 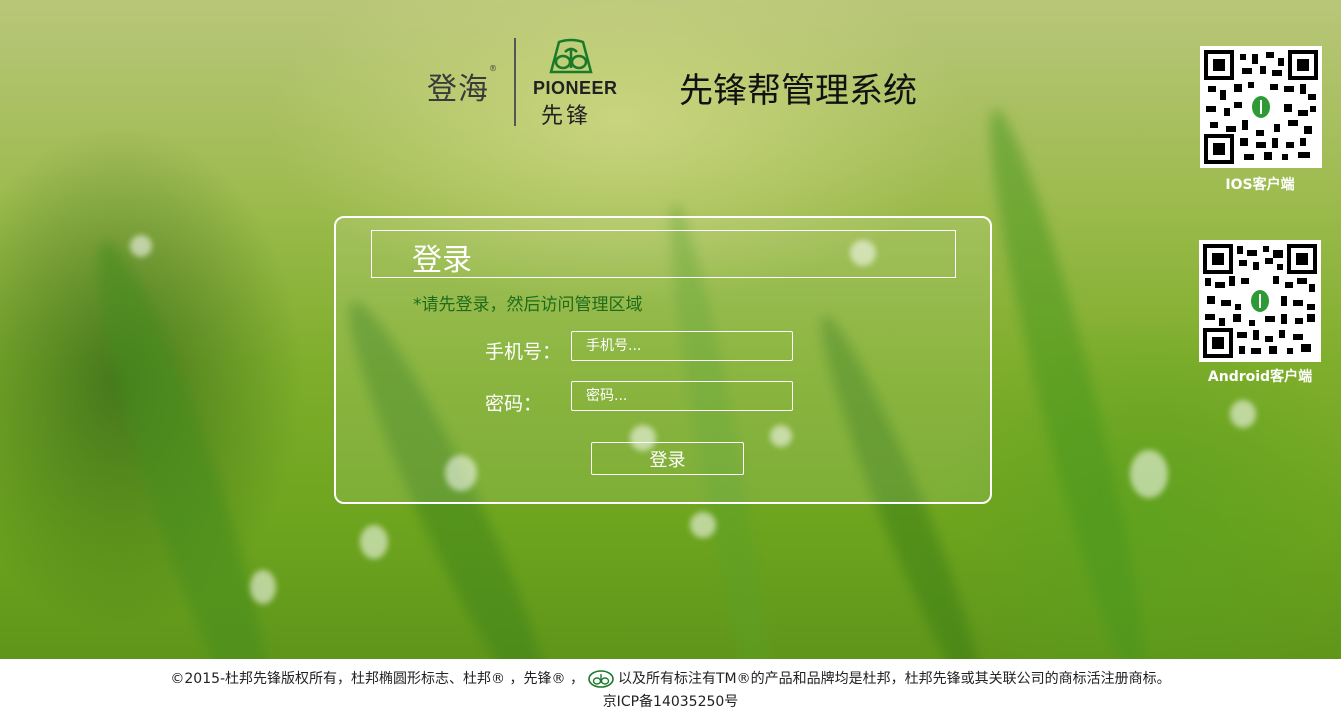 I want to click on pioneer-wordmark: PIONEER, so click(x=575, y=88).